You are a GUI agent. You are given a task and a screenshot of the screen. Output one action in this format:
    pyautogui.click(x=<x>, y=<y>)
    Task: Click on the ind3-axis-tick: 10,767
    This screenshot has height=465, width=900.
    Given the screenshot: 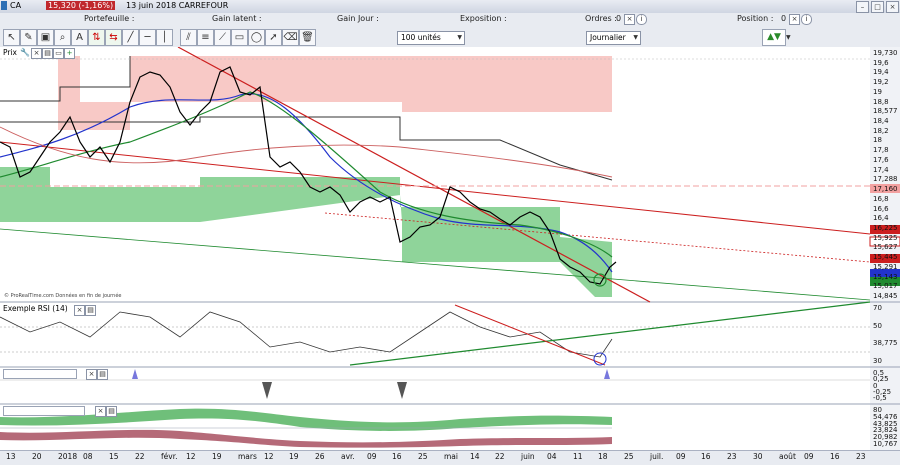 What is the action you would take?
    pyautogui.click(x=885, y=444)
    